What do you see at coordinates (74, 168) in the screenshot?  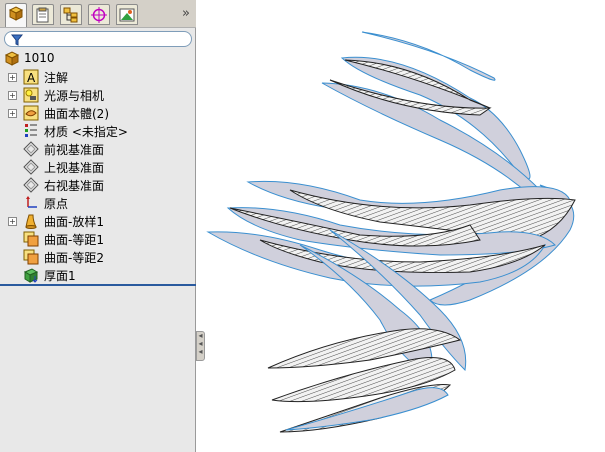 I see `tree-item-label: 上视基准面` at bounding box center [74, 168].